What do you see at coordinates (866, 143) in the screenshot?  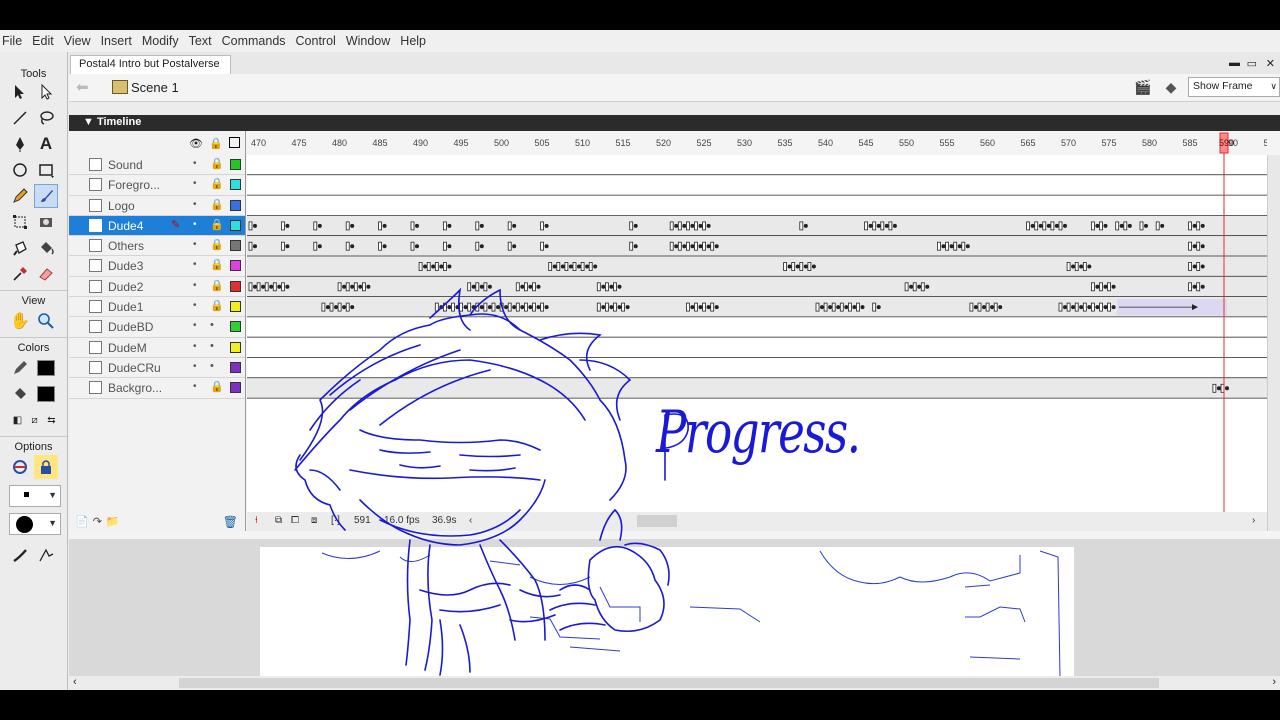 I see `ruler-tick-label: 545` at bounding box center [866, 143].